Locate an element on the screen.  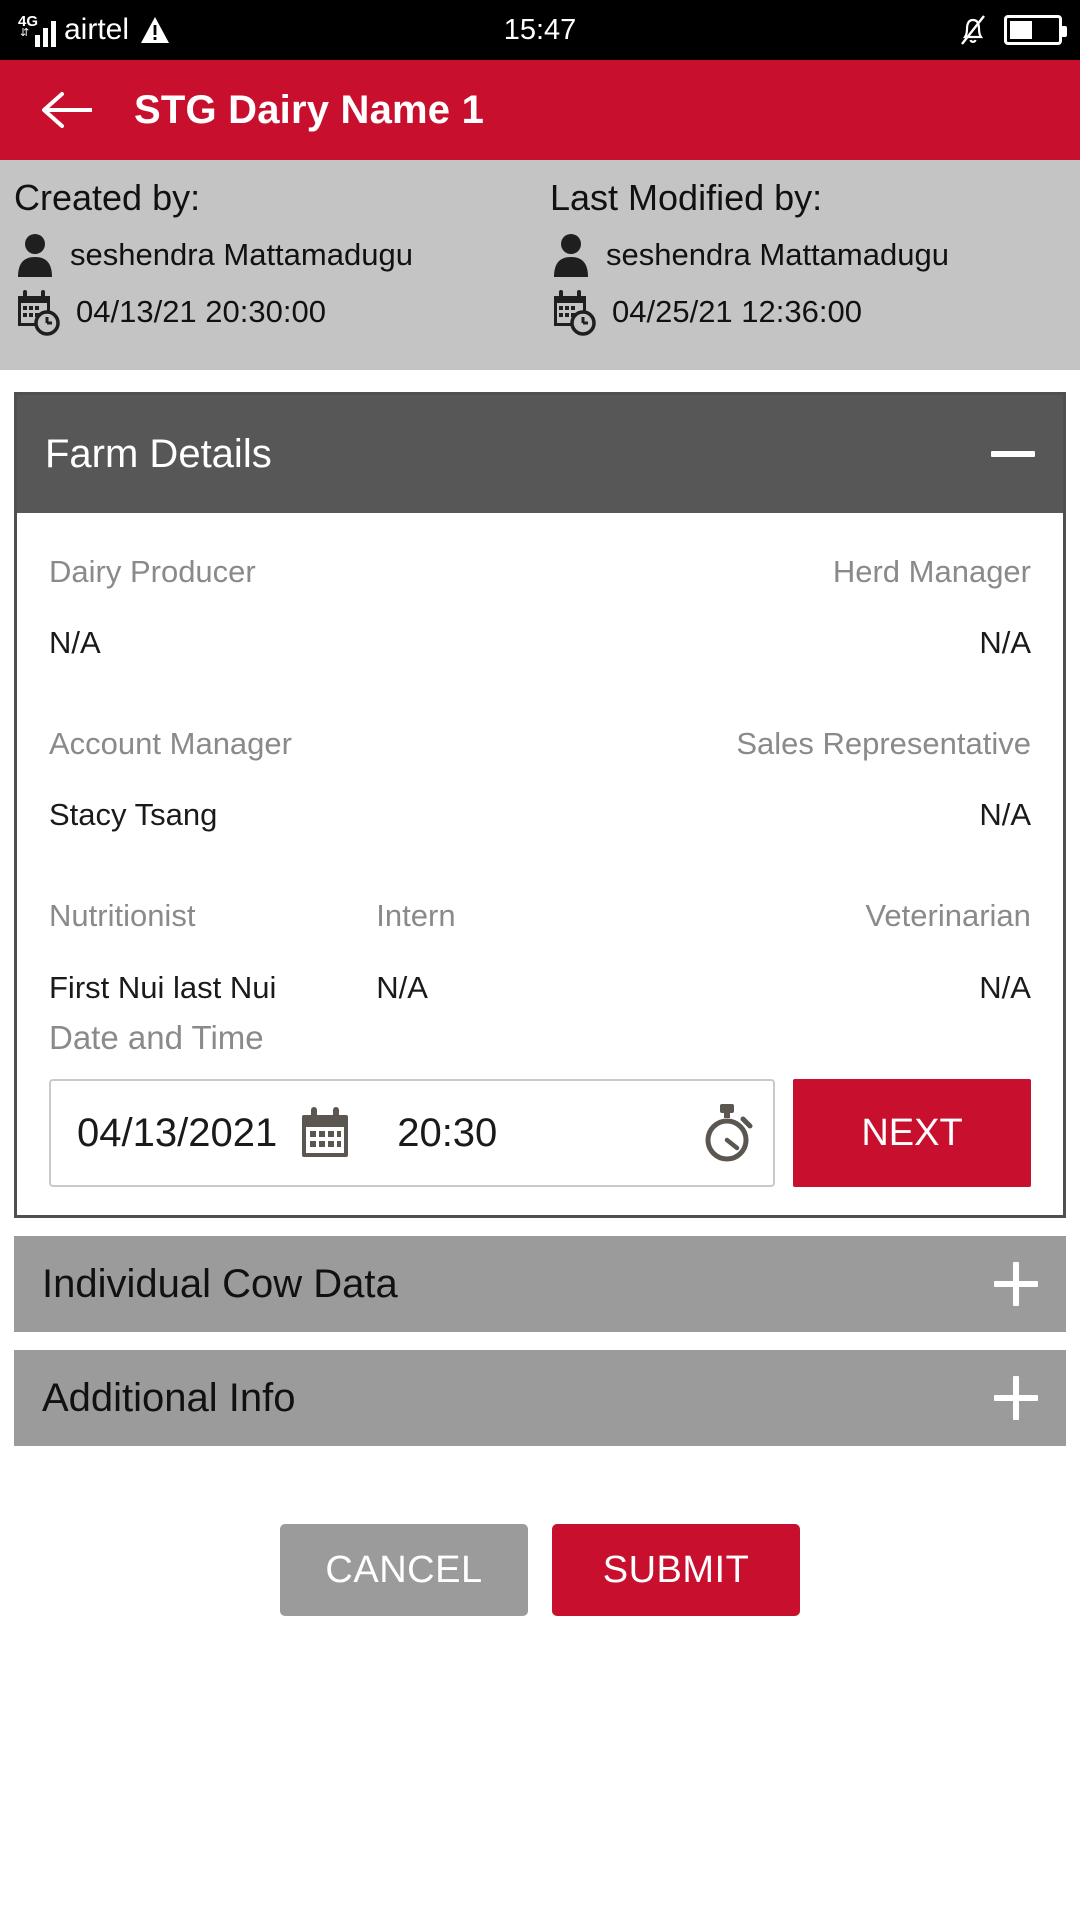
field-intern: Intern N/A is located at coordinates (539, 951).